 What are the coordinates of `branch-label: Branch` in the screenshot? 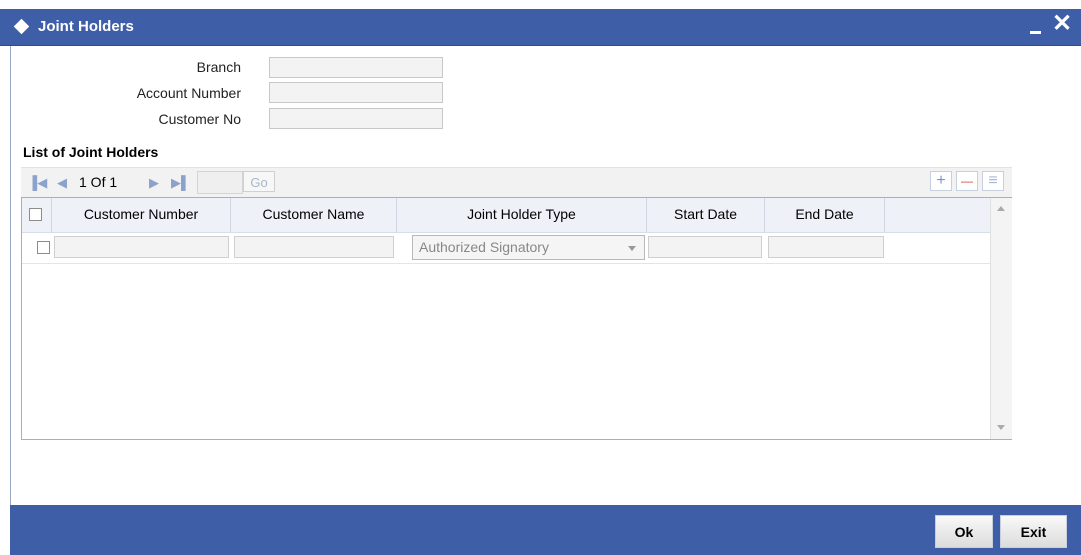 It's located at (218, 67).